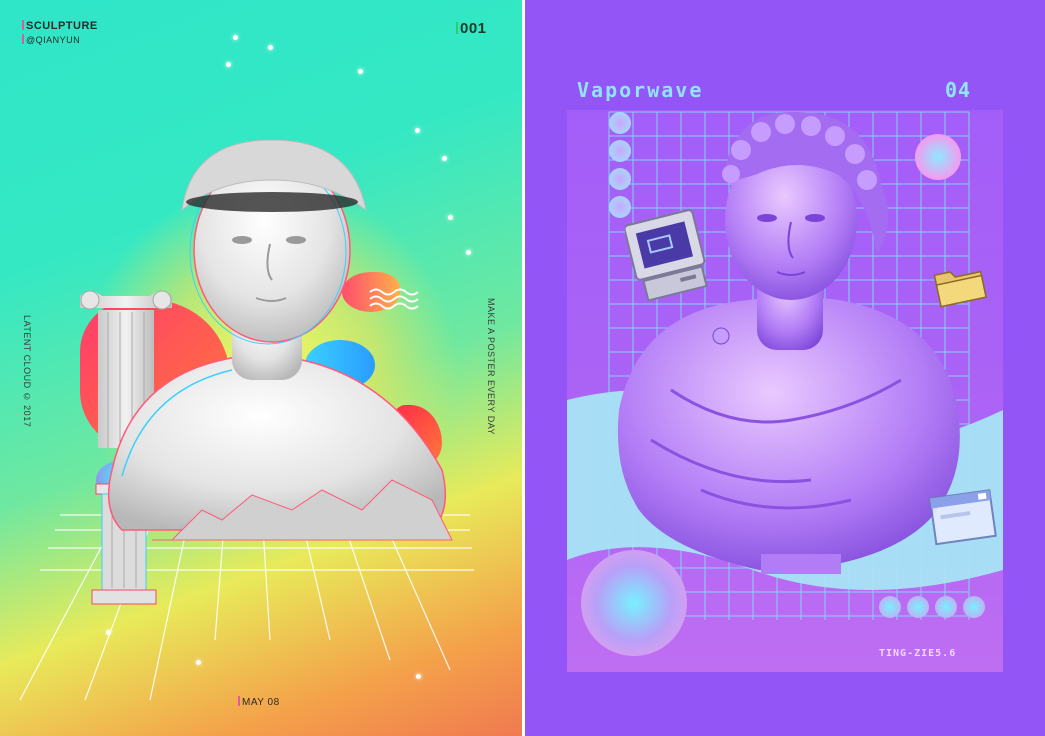  Describe the element at coordinates (471, 28) in the screenshot. I see `poster-number: 001` at that location.